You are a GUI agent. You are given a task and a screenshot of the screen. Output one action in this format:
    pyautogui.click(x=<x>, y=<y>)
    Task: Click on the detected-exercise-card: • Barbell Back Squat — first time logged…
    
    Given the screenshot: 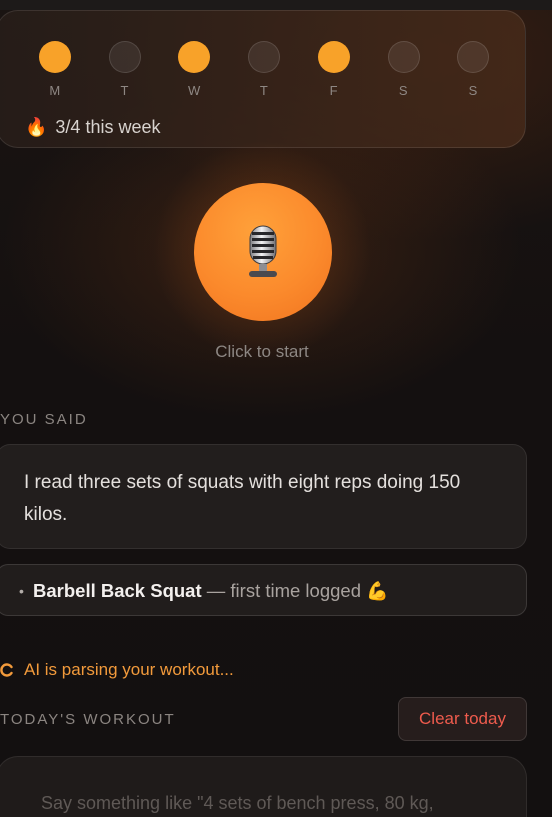 What is the action you would take?
    pyautogui.click(x=263, y=590)
    